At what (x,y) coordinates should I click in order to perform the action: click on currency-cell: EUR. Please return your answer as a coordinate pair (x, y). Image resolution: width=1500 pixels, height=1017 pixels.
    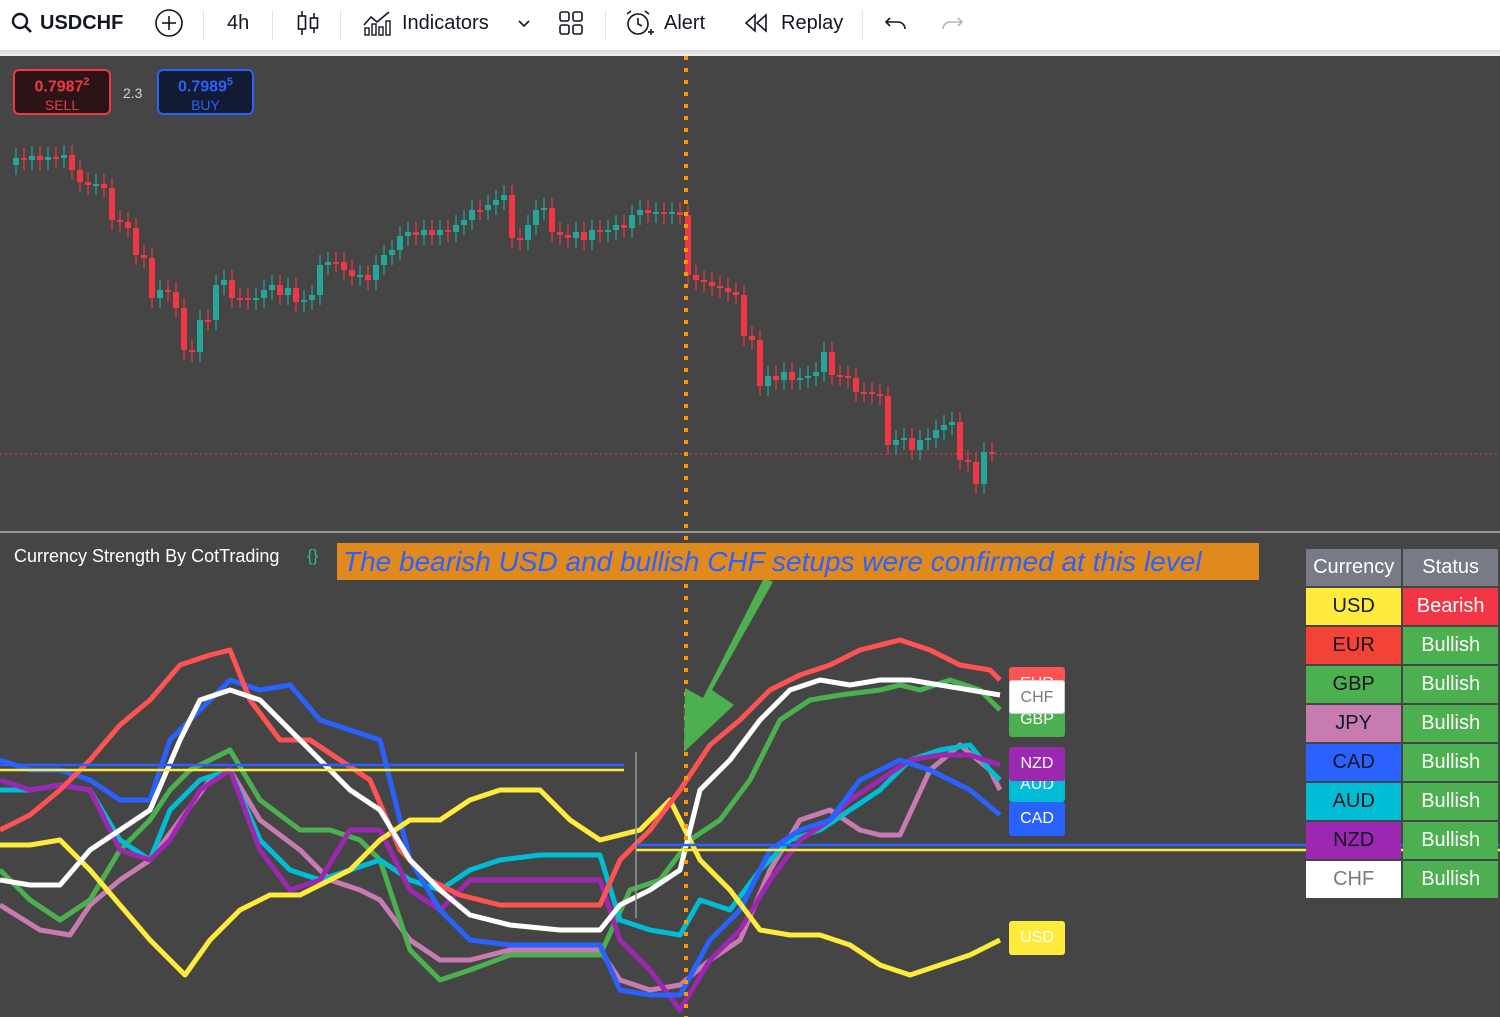
    Looking at the image, I should click on (1354, 645).